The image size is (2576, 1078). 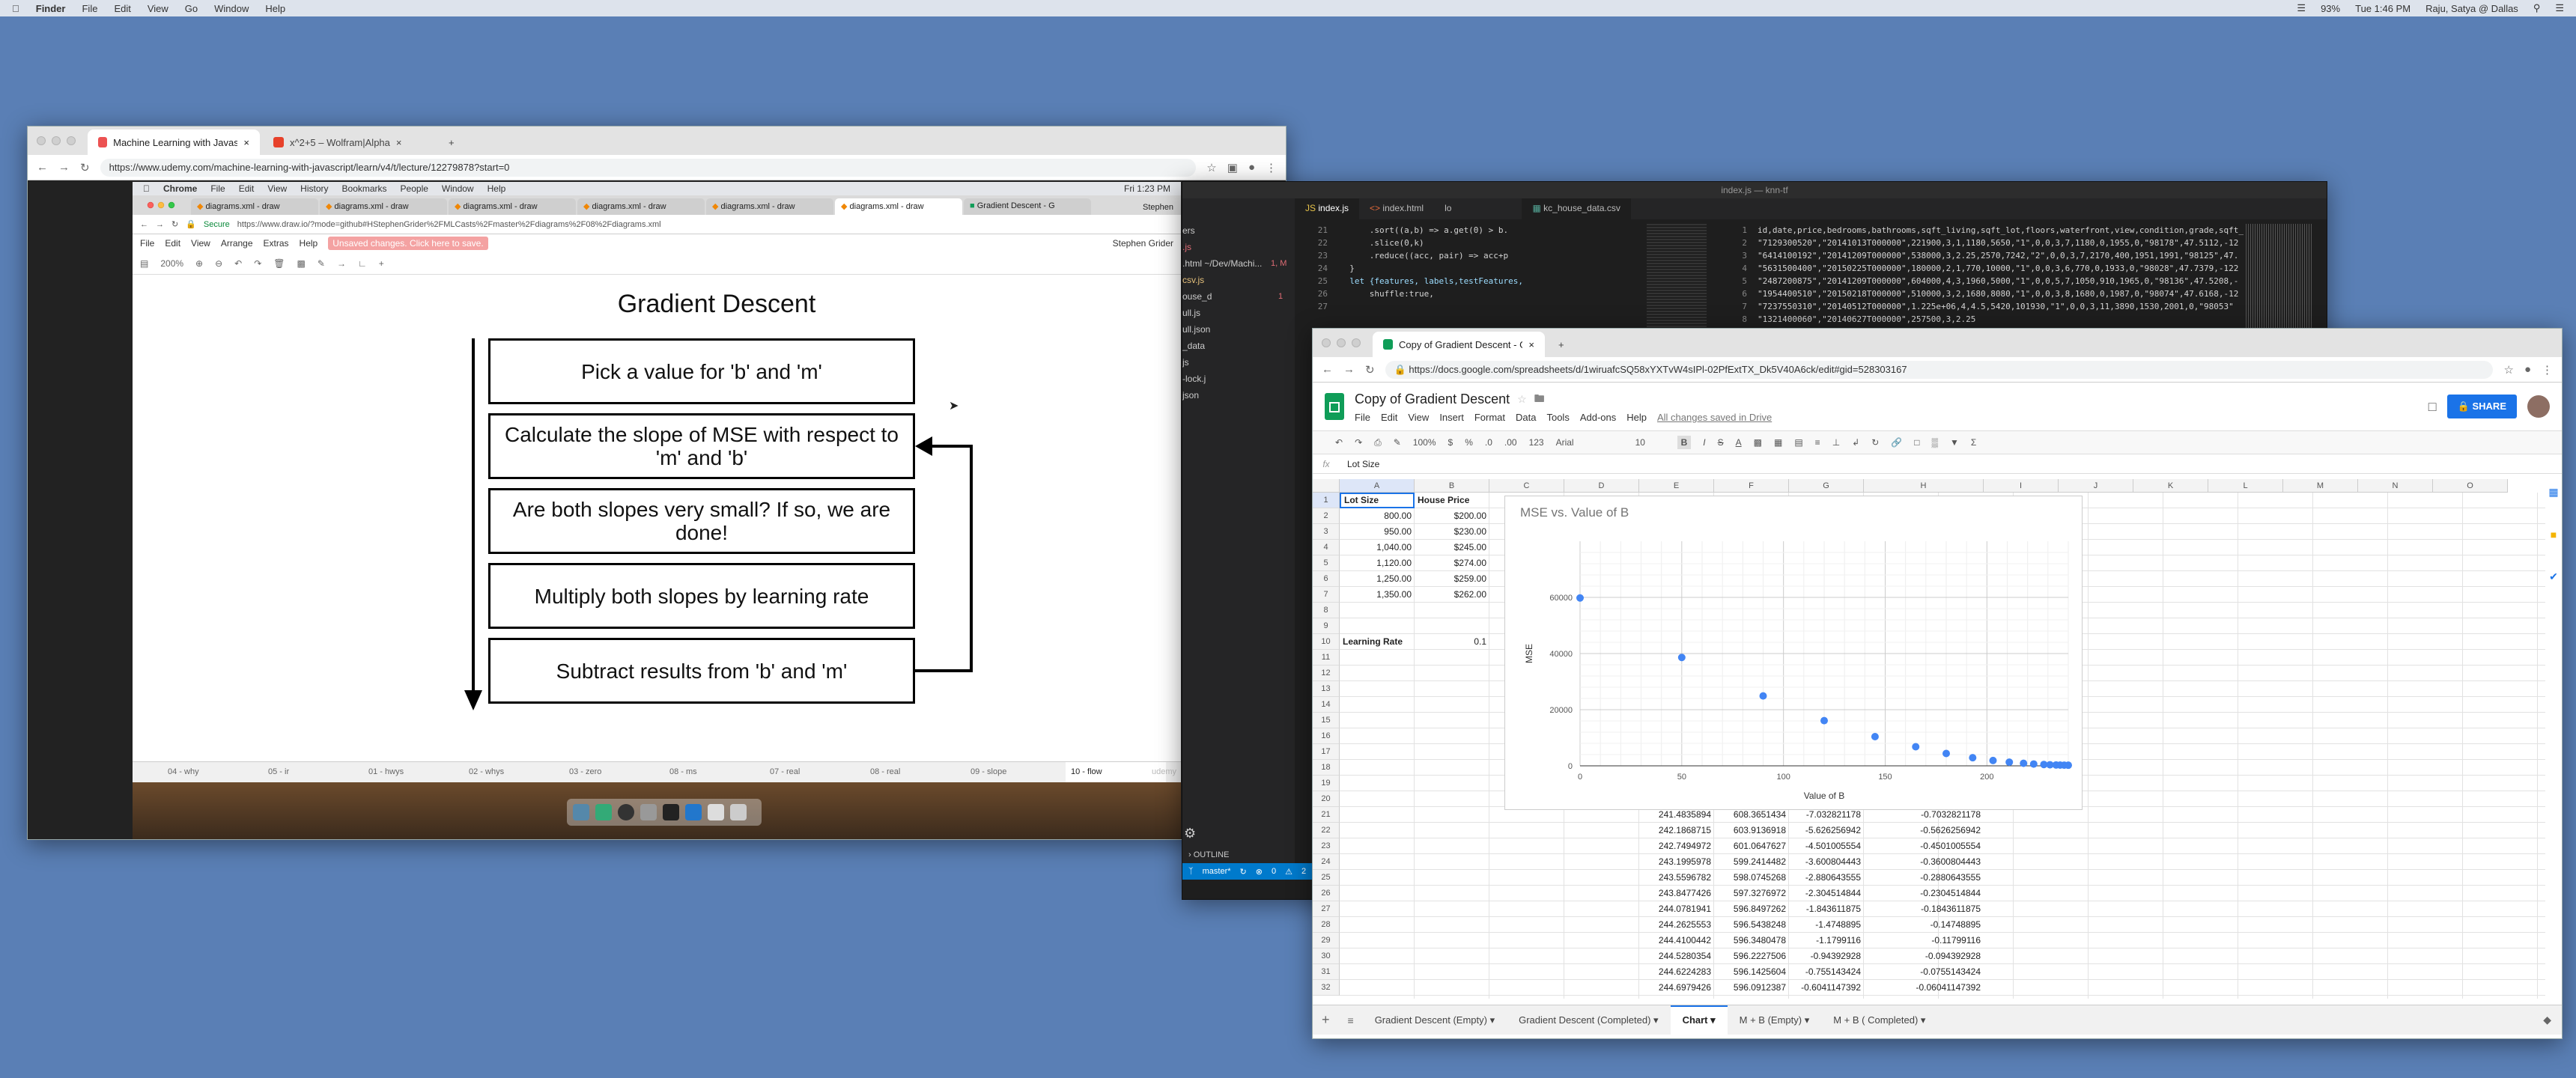 What do you see at coordinates (1326, 878) in the screenshot?
I see `row-header: 25` at bounding box center [1326, 878].